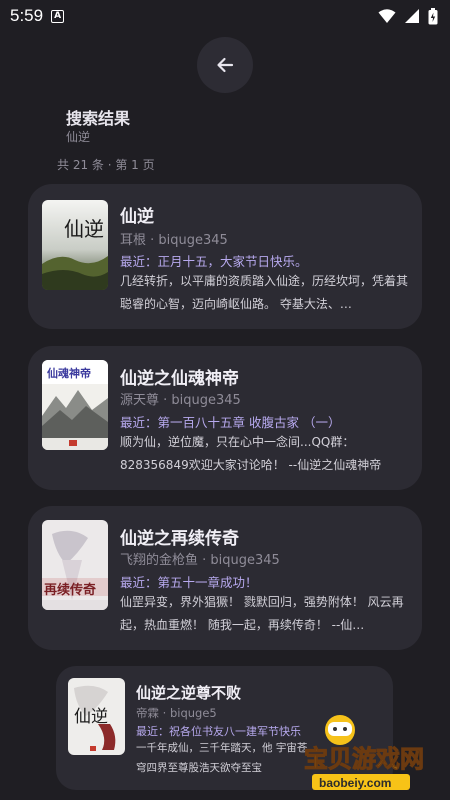  Describe the element at coordinates (200, 560) in the screenshot. I see `book-author-source: 飞翔的金枪鱼 · biquge345` at that location.